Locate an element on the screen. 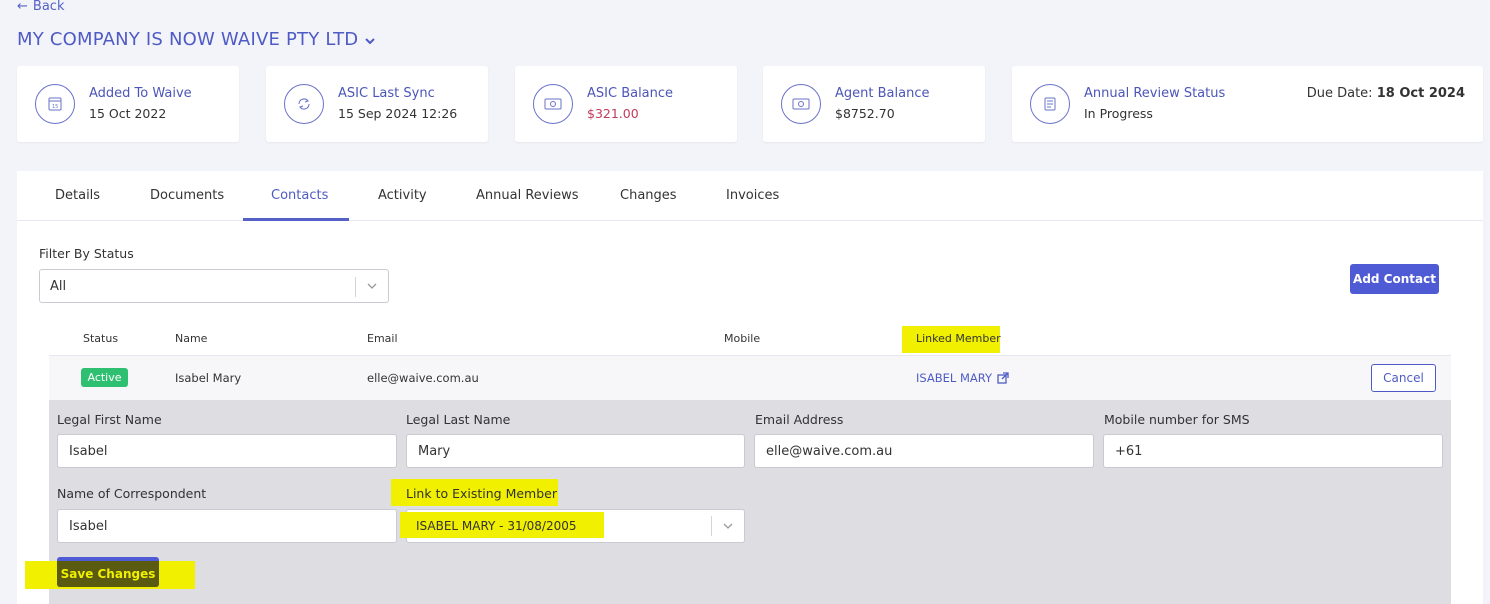 Image resolution: width=1490 pixels, height=604 pixels. correspondent-field: Isabel is located at coordinates (227, 526).